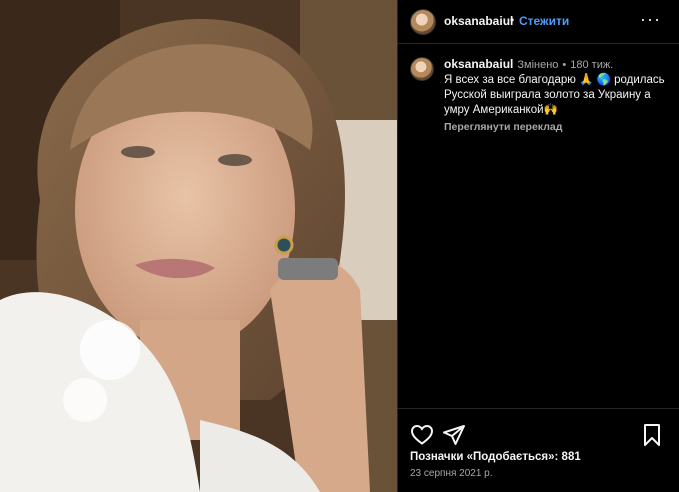  I want to click on follow-button: Стежити, so click(544, 21).